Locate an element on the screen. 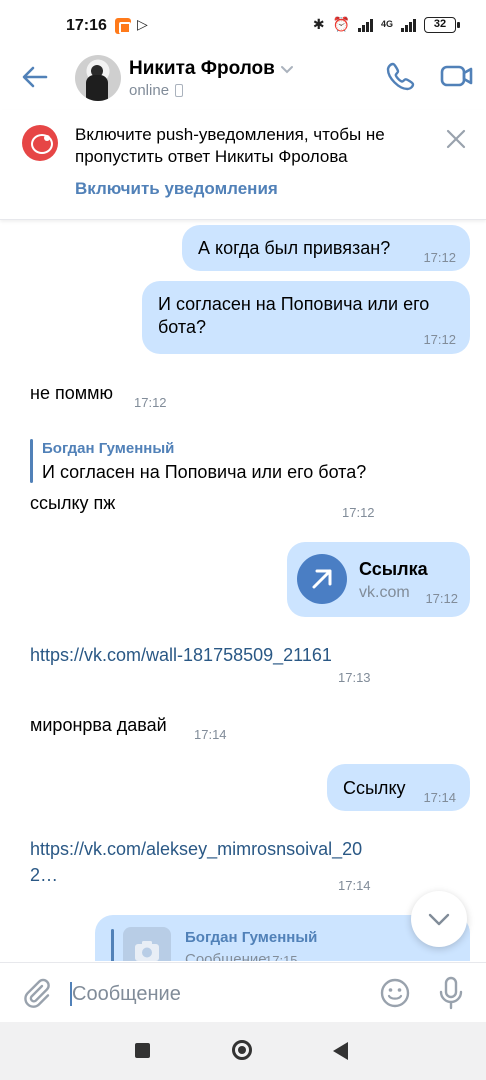 This screenshot has height=1080, width=486. chat-header: Никита Фролов online is located at coordinates (243, 80).